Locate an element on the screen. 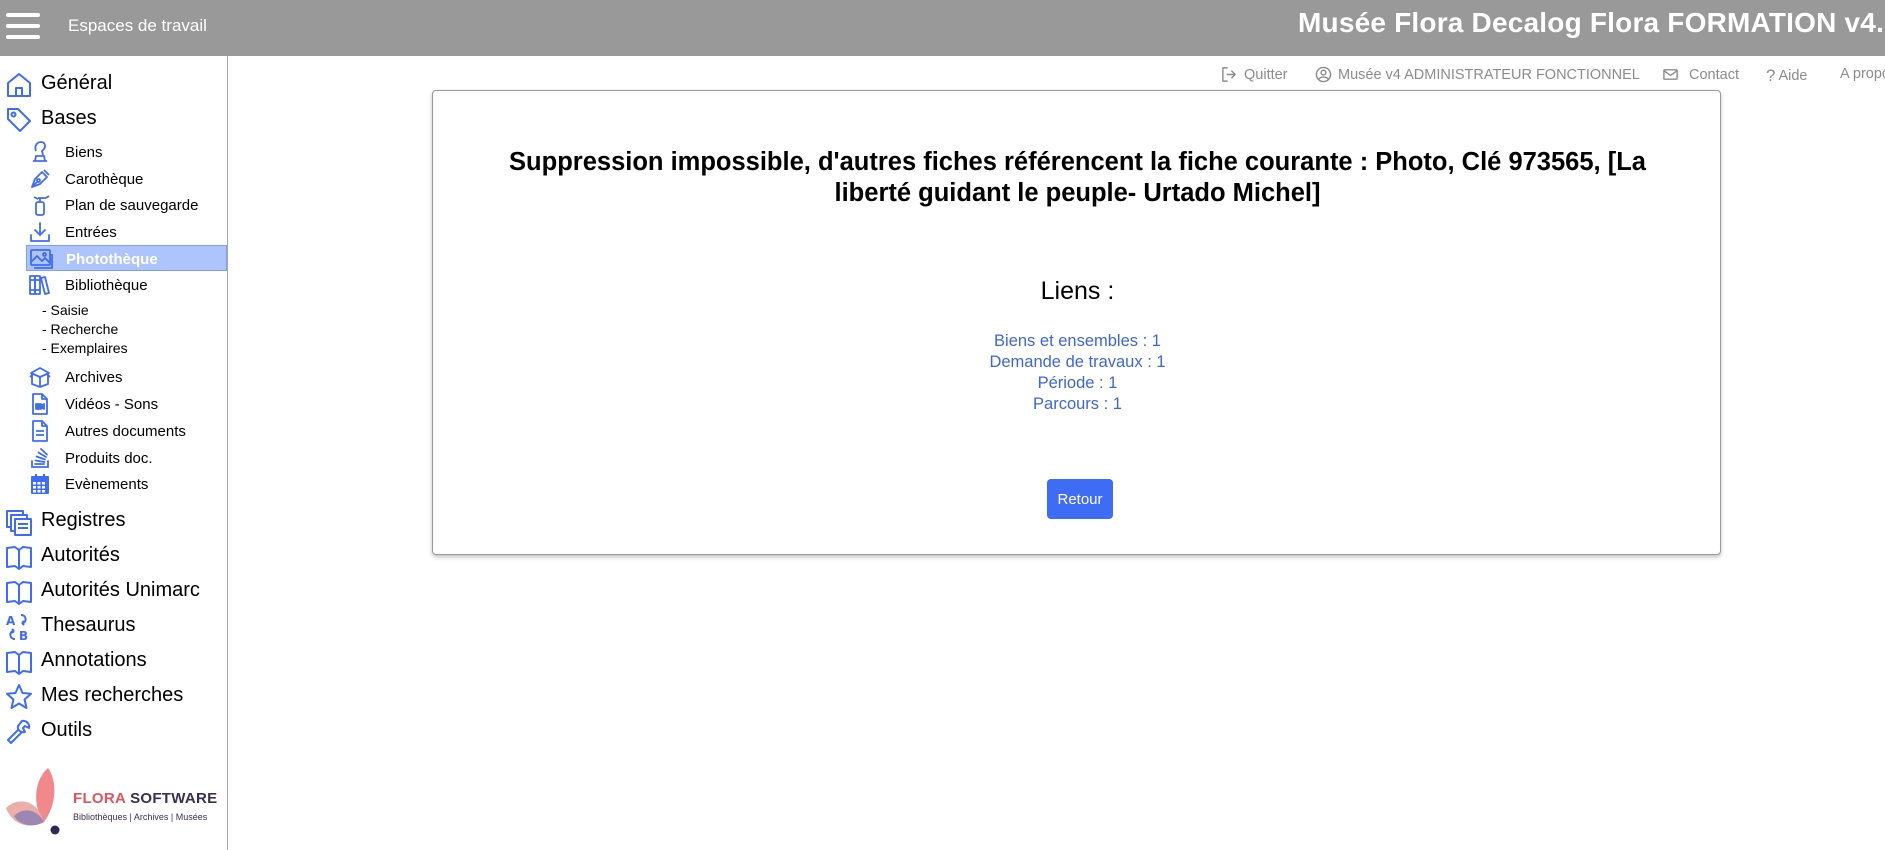 The height and width of the screenshot is (850, 1885). app-title: Musée Flora Decalog Flora FORMATION v4.5 is located at coordinates (1591, 22).